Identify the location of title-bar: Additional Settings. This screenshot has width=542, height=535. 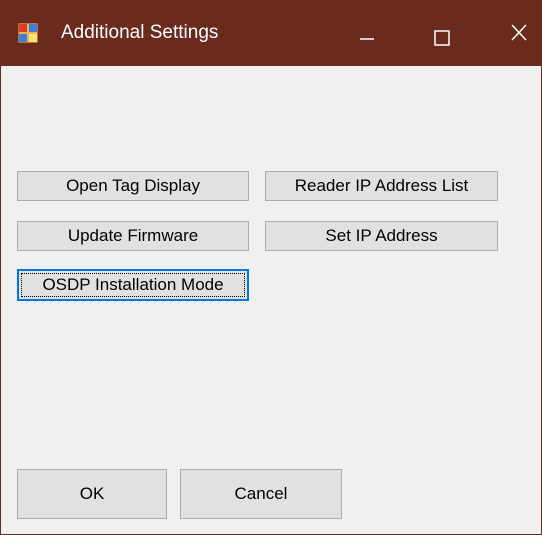
(271, 33).